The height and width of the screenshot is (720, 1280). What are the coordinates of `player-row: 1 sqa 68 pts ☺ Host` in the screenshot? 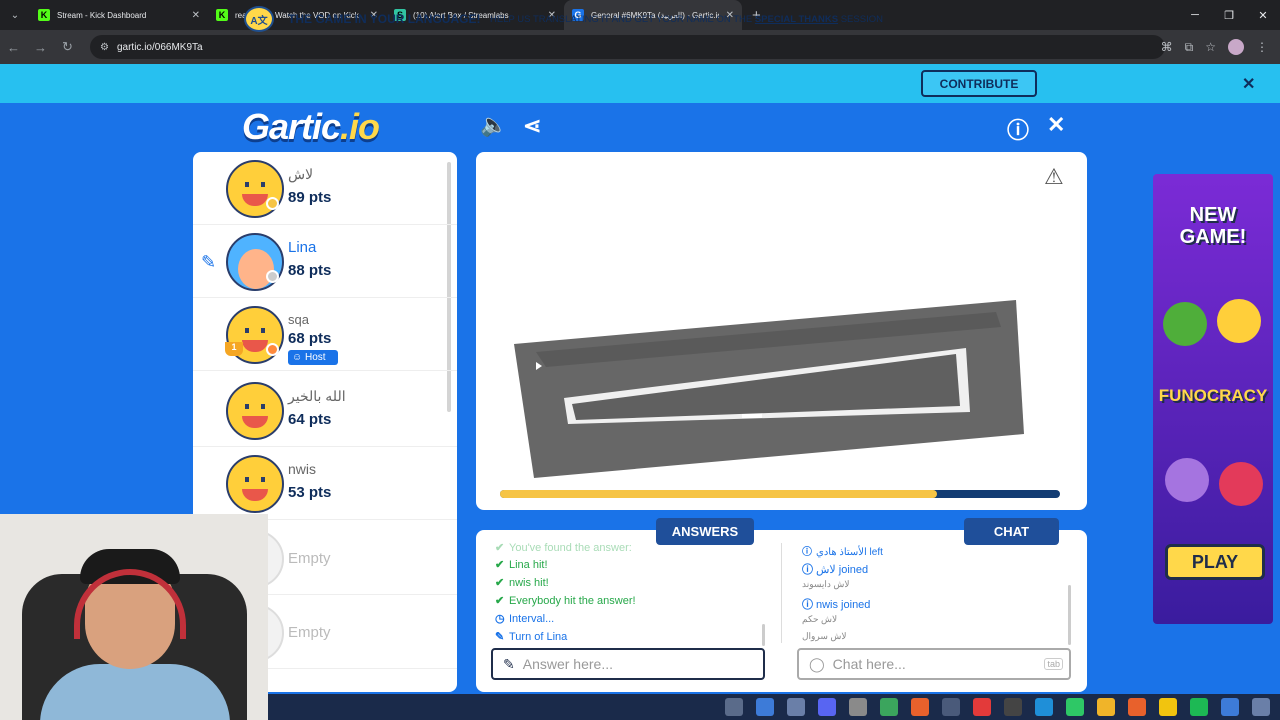 It's located at (325, 334).